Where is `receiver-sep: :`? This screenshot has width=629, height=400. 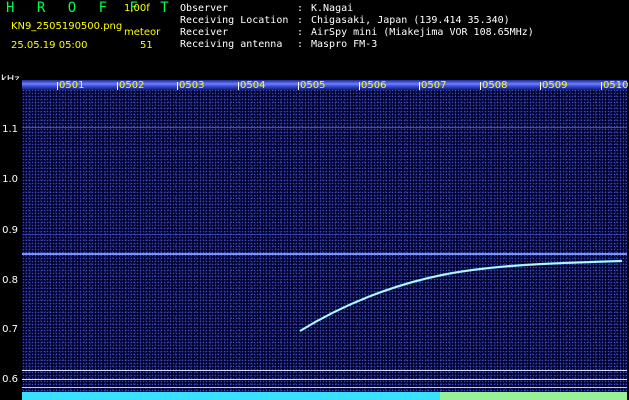
receiver-sep: : is located at coordinates (300, 32).